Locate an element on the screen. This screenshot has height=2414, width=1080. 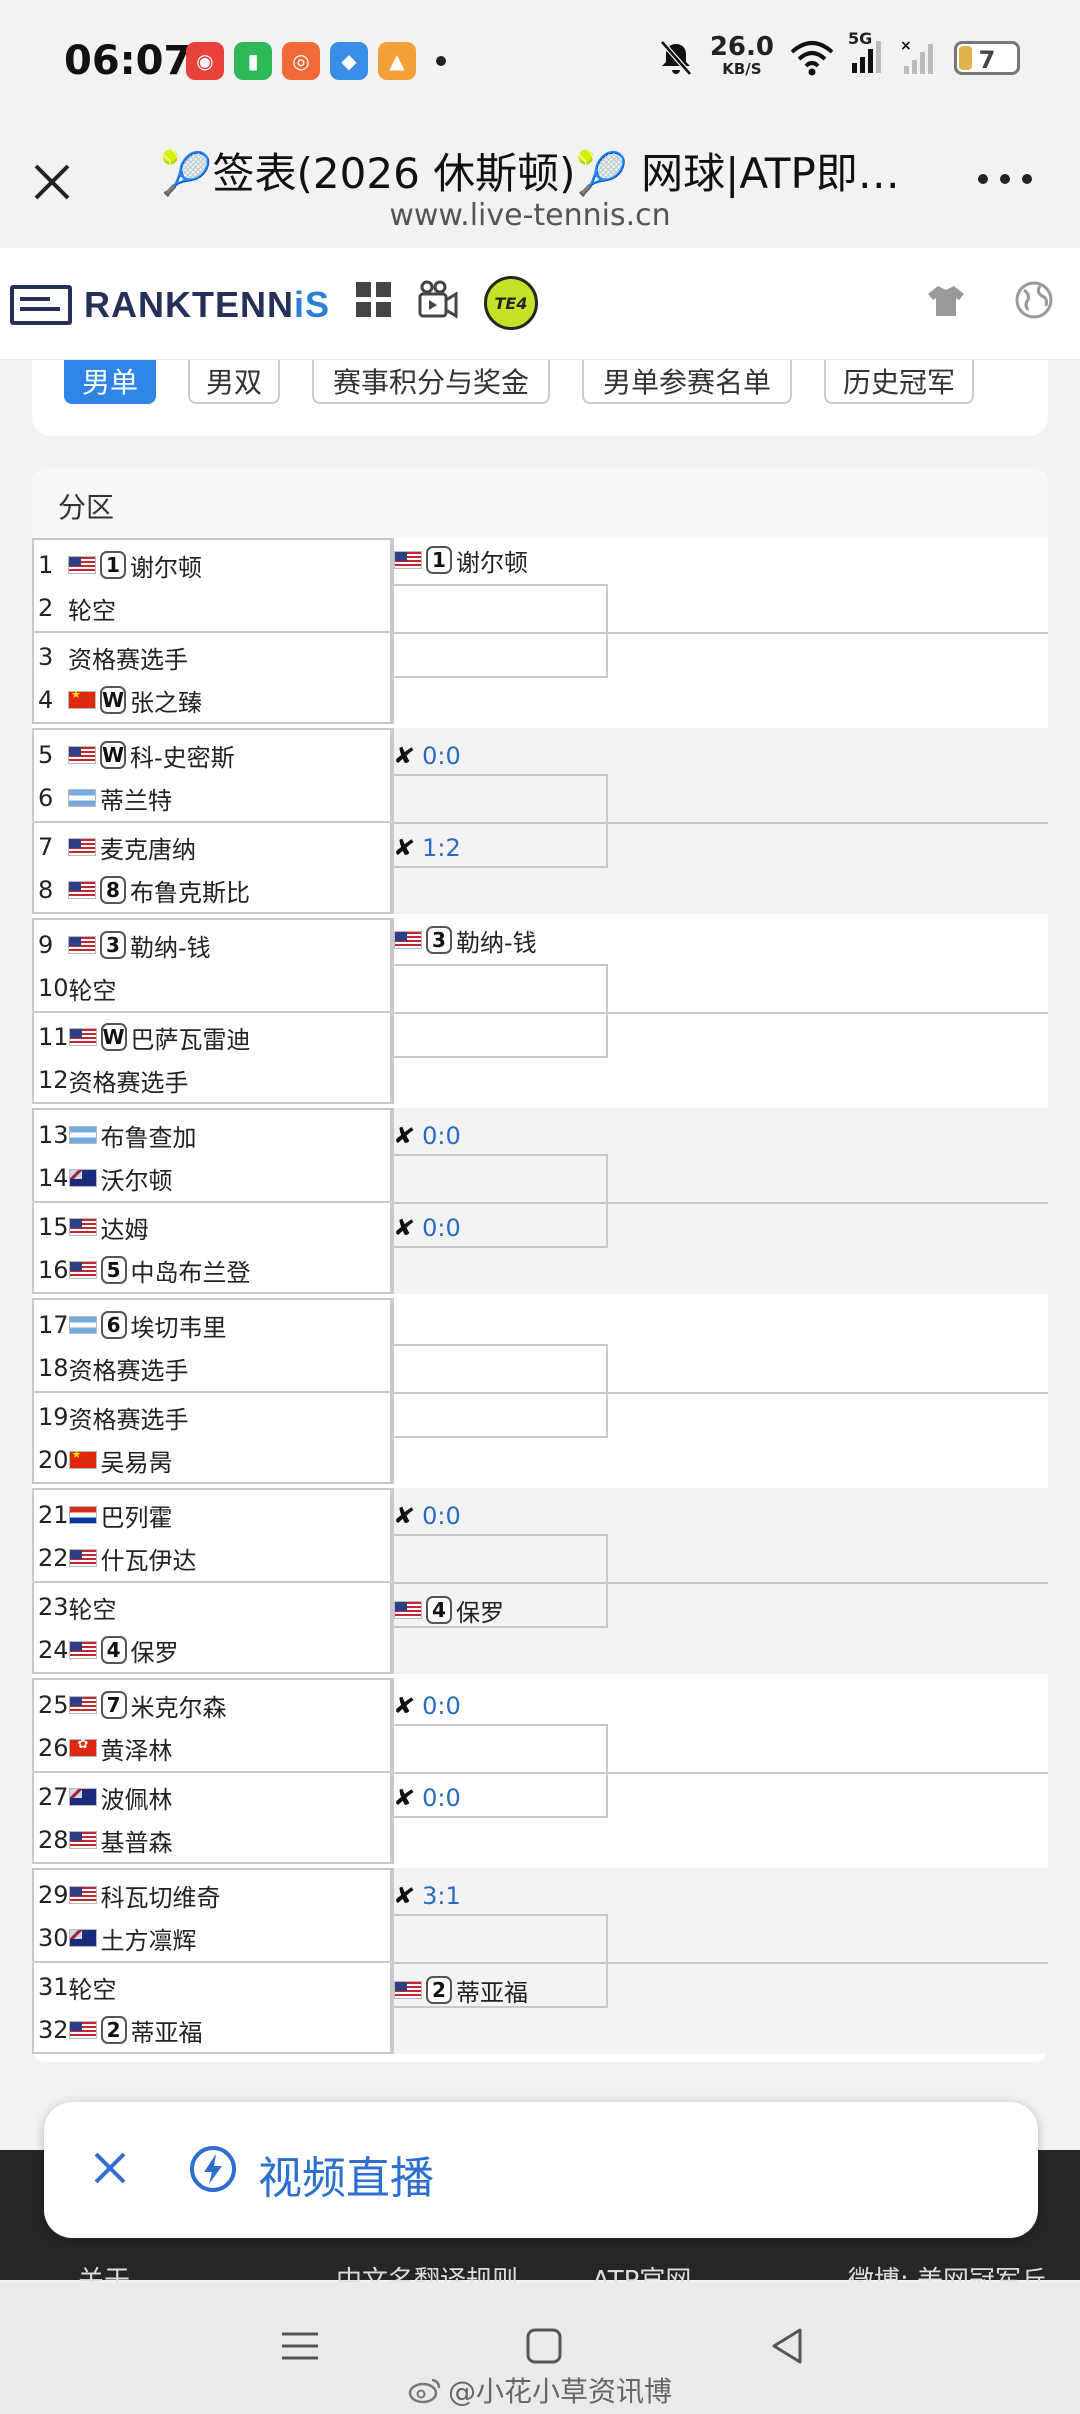
player-name: 什瓦伊达 is located at coordinates (148, 1560).